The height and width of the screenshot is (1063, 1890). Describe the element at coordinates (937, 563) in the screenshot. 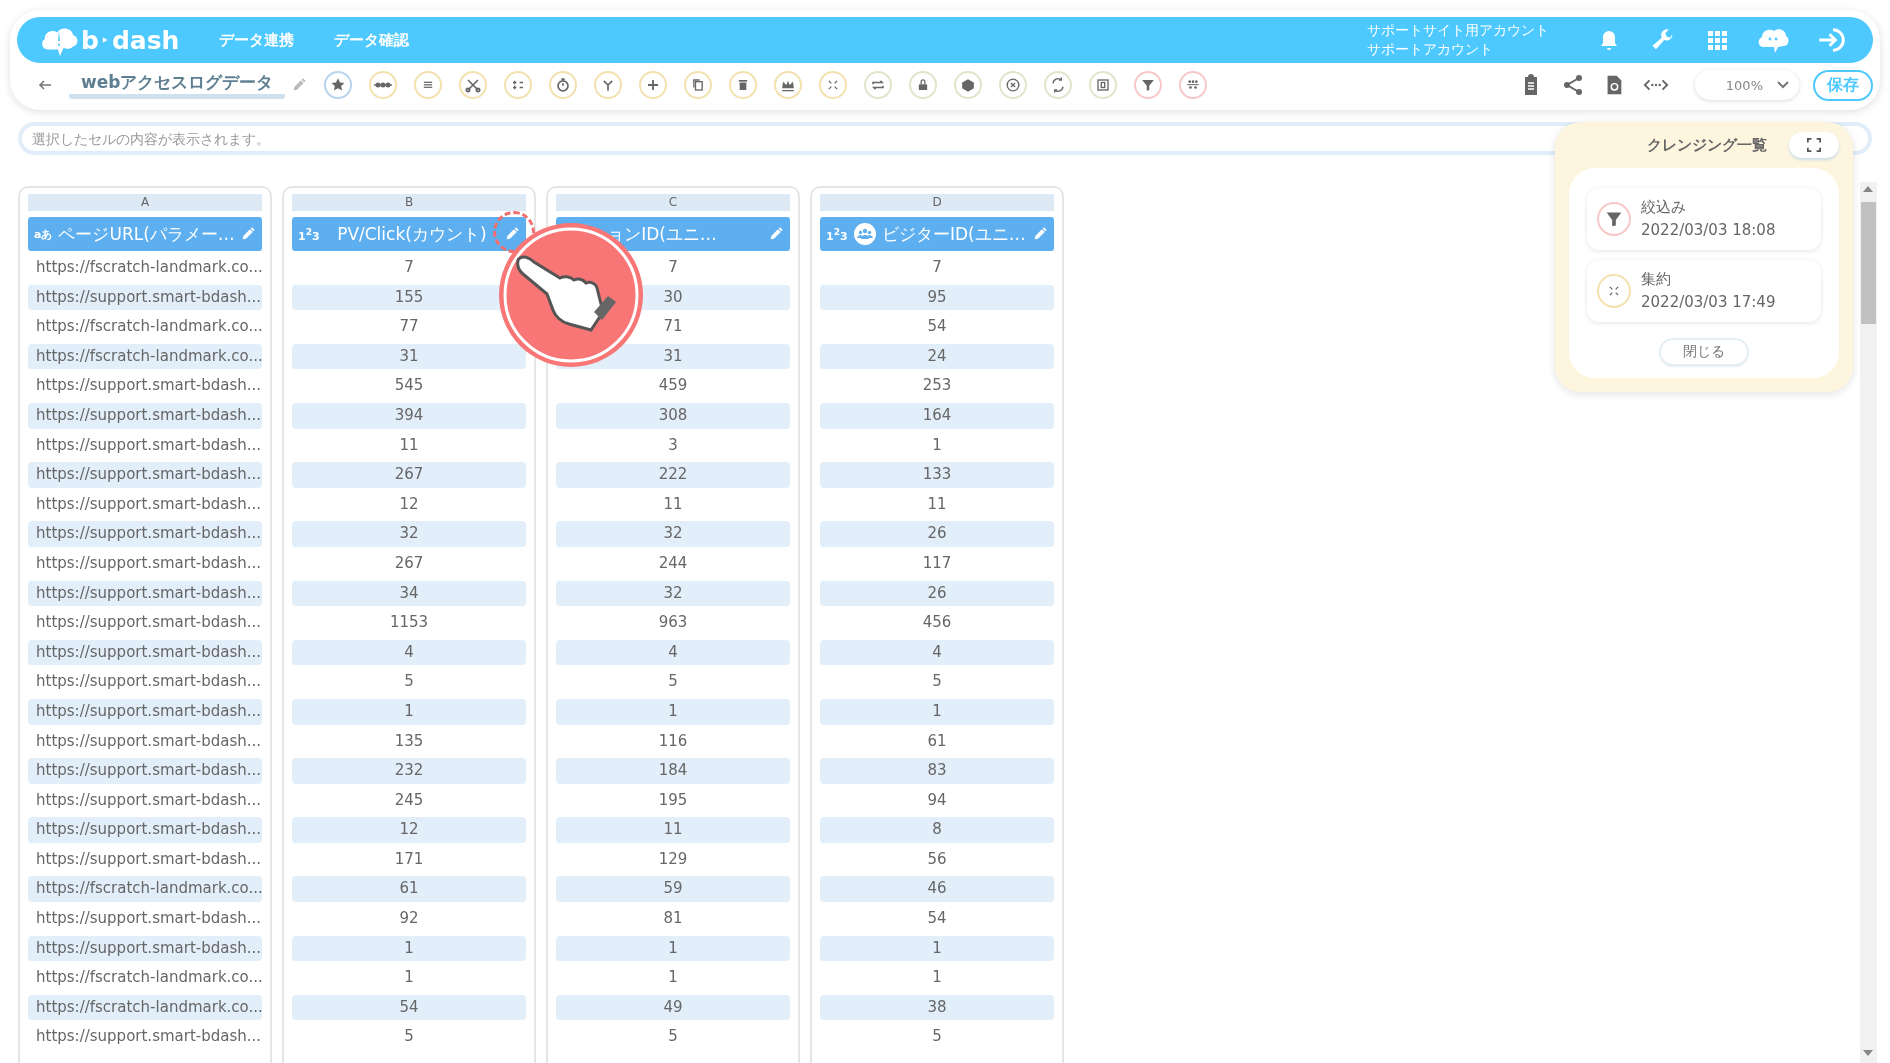

I see `table-cell: 117` at that location.